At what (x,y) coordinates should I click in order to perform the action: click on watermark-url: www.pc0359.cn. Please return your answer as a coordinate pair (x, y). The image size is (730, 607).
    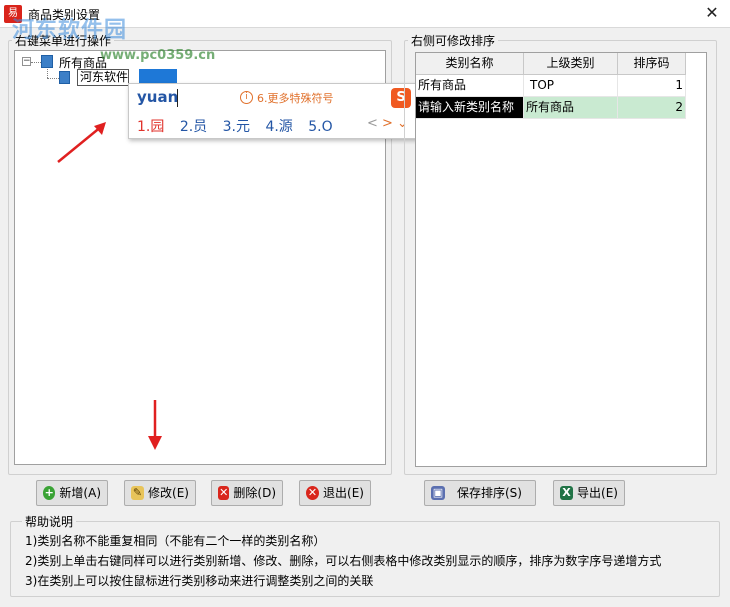
    Looking at the image, I should click on (158, 55).